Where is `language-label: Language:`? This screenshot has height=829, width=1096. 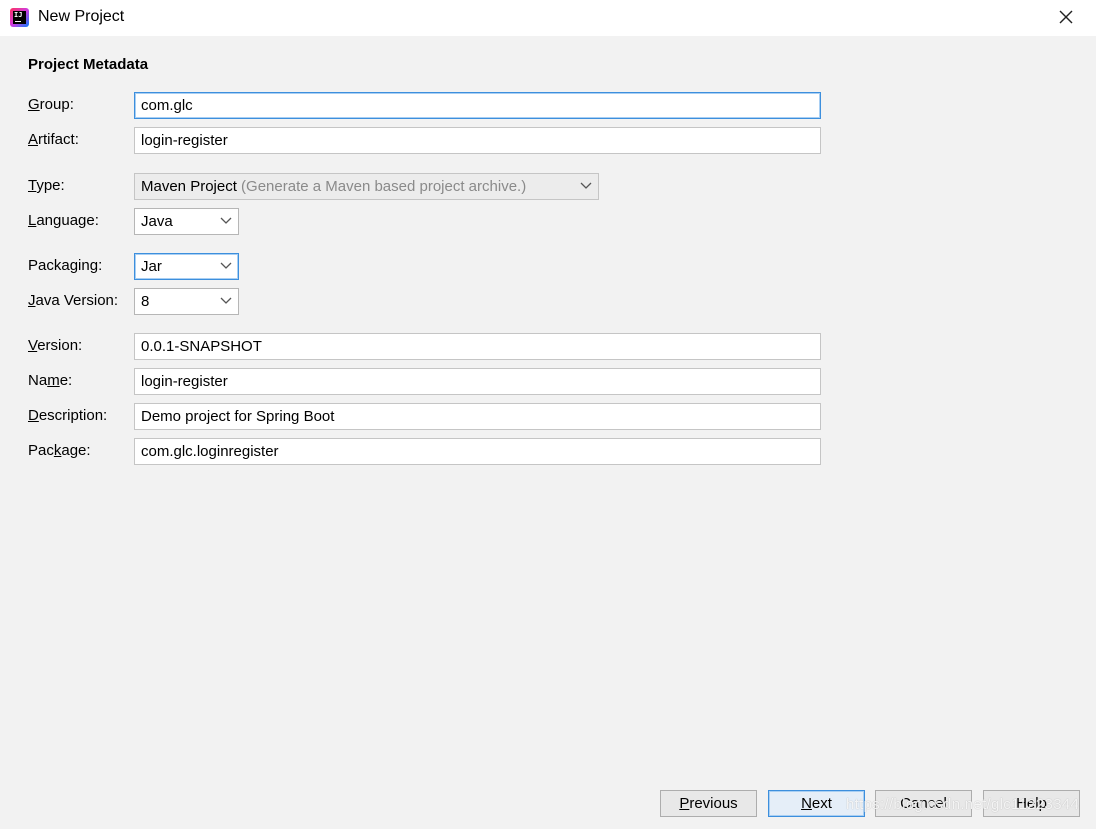
language-label: Language: is located at coordinates (63, 220).